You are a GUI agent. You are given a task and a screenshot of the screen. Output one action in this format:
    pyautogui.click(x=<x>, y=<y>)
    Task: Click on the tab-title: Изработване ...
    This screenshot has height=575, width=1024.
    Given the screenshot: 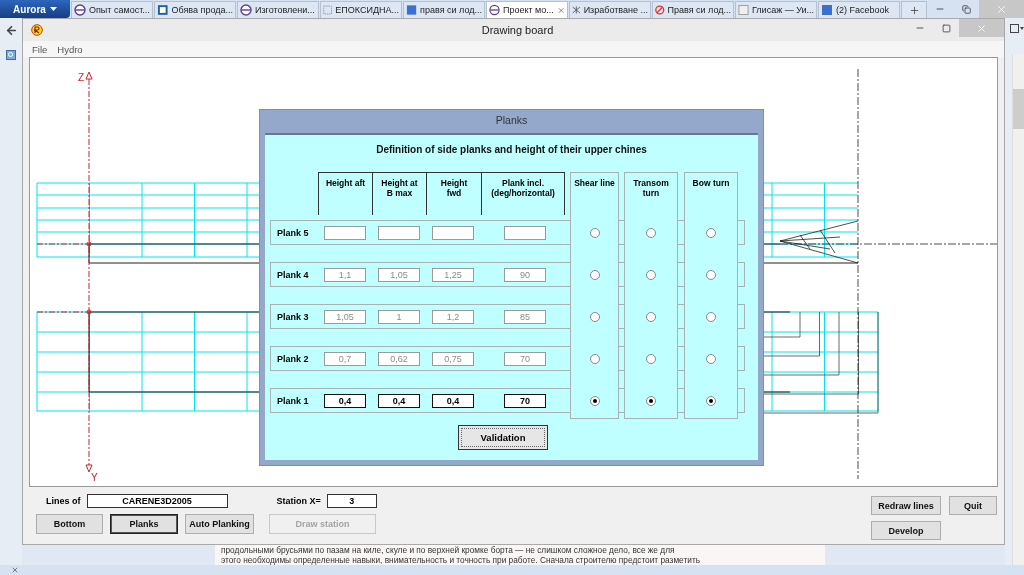 What is the action you would take?
    pyautogui.click(x=615, y=10)
    